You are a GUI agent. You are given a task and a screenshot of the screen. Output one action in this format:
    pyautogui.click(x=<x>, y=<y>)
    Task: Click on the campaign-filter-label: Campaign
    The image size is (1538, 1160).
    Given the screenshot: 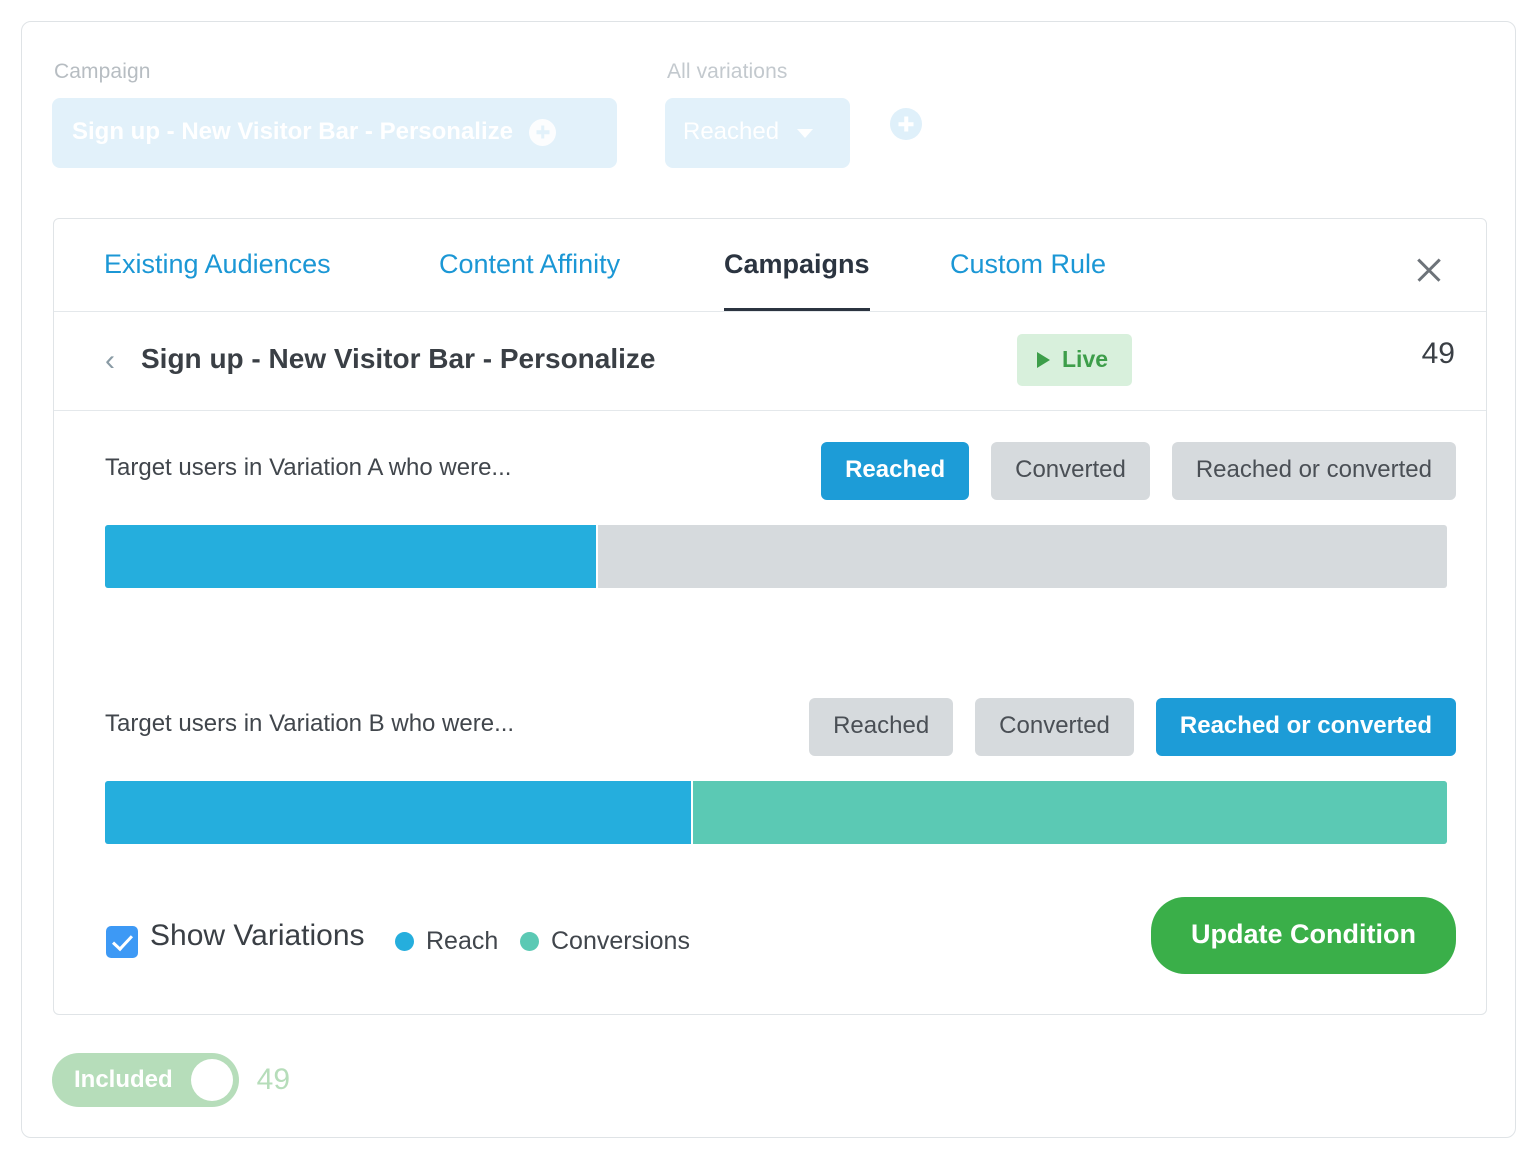 What is the action you would take?
    pyautogui.click(x=102, y=71)
    